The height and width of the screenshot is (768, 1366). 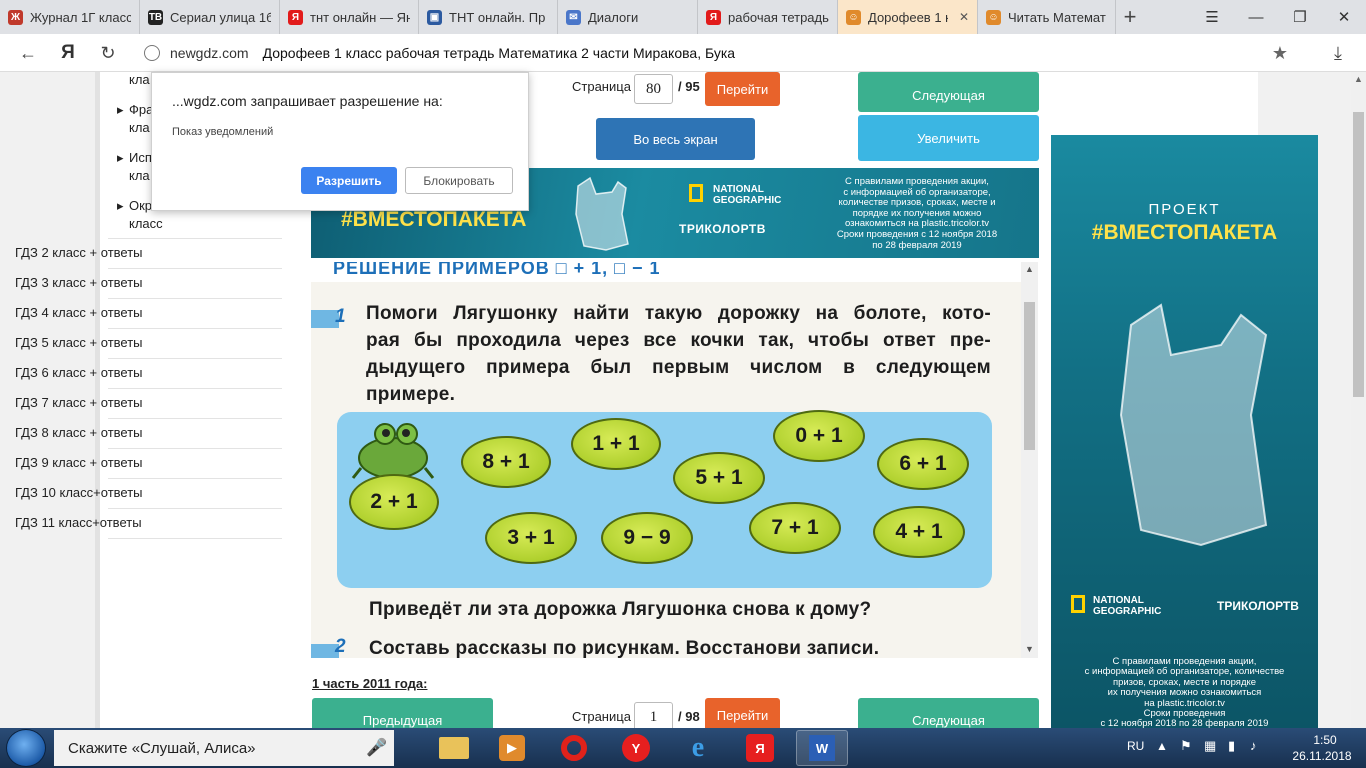 I want to click on allow-button: Разрешить, so click(x=349, y=180).